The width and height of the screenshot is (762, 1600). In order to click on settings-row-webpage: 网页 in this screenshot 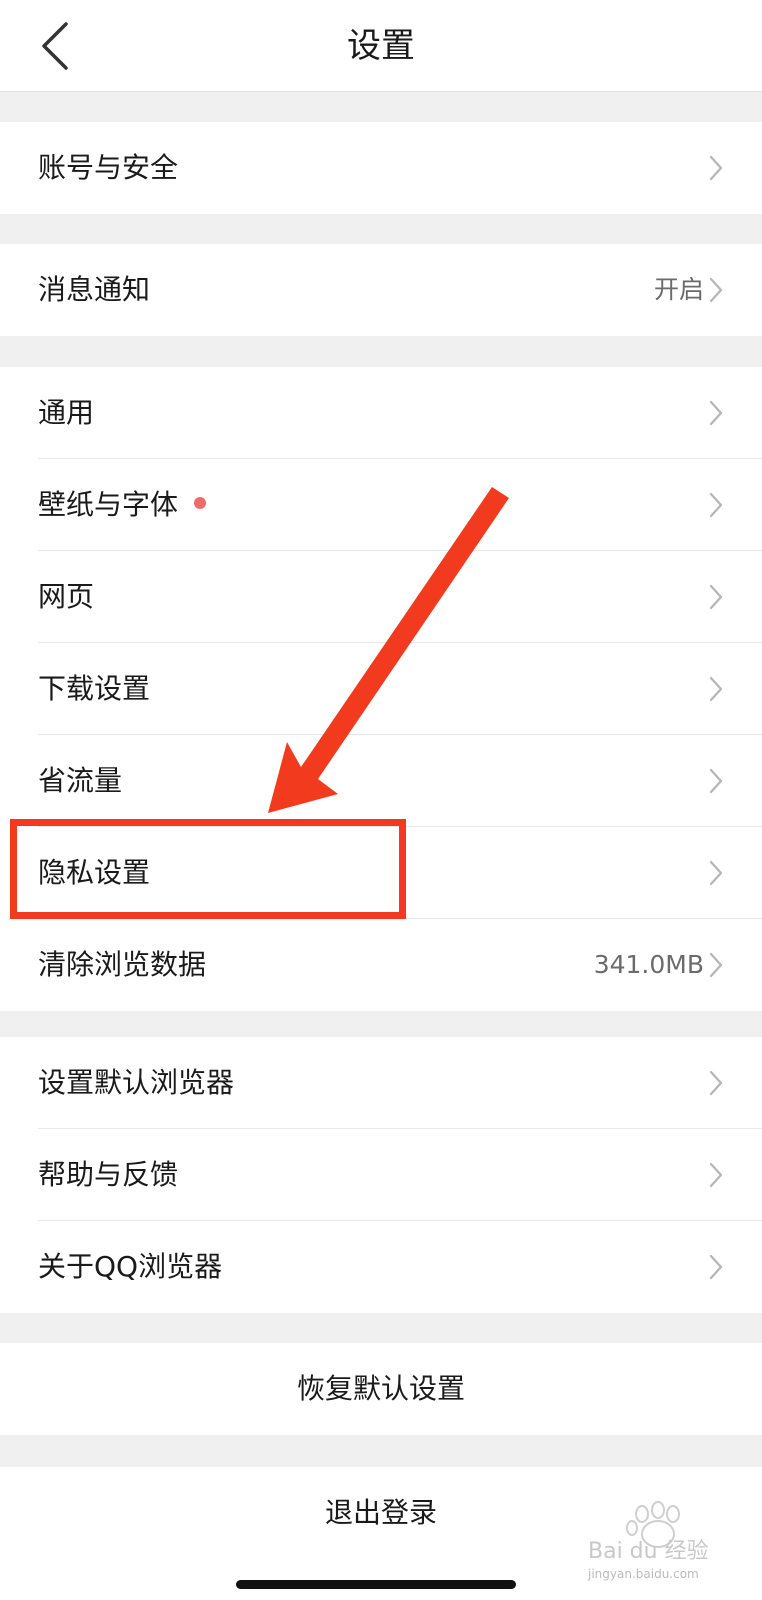, I will do `click(381, 597)`.